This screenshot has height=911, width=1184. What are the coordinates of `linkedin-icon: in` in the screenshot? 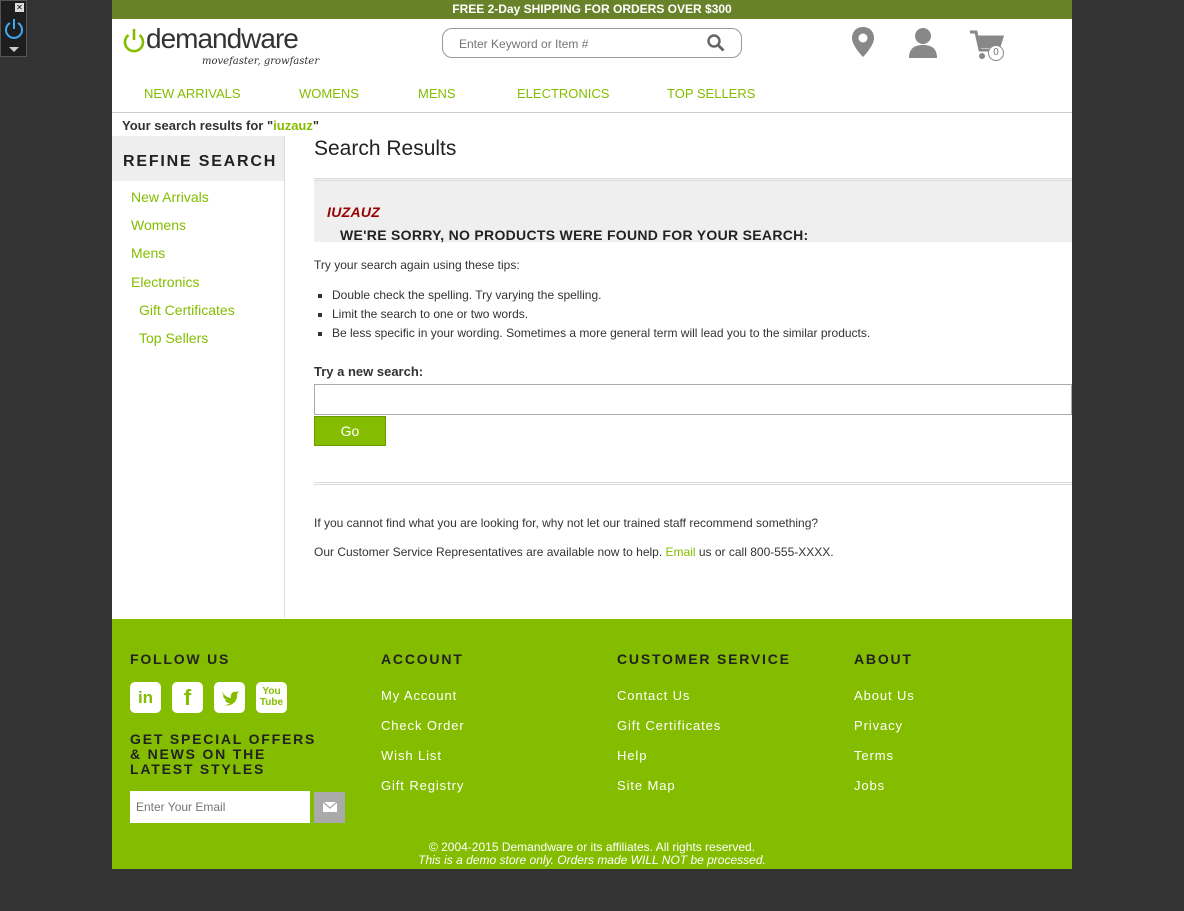 It's located at (145, 697).